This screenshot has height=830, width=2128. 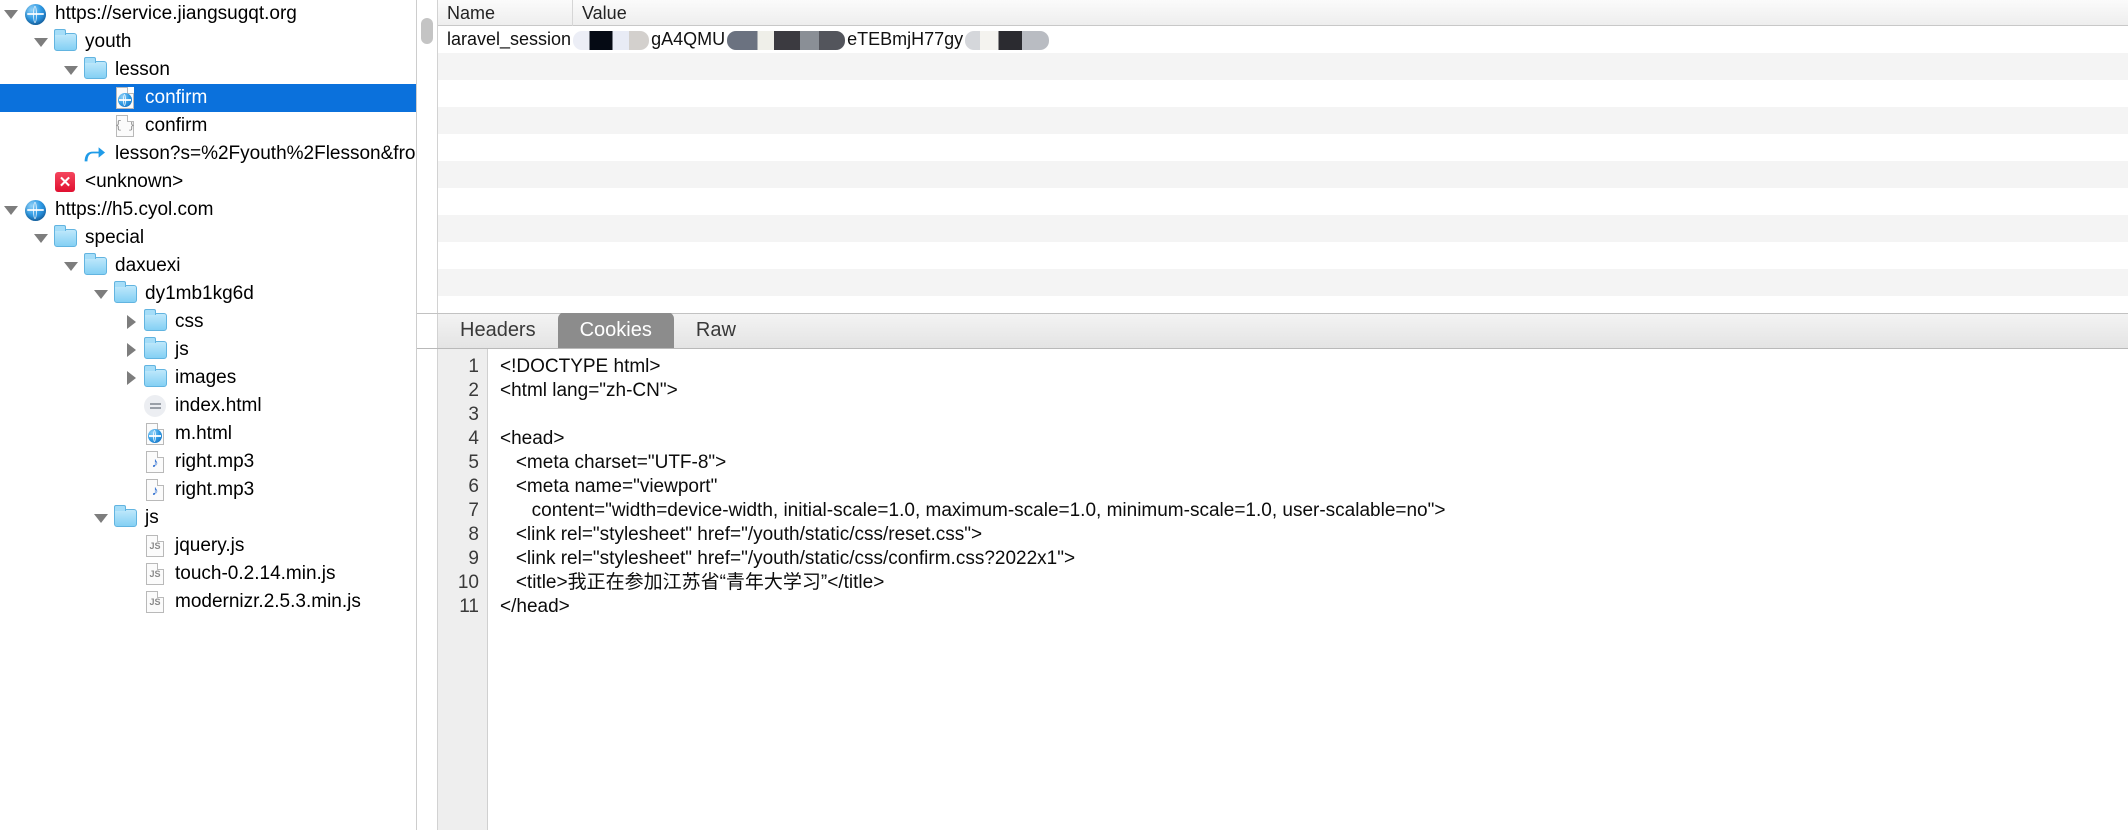 I want to click on tree-item-modernizr-2-5-3-min-js: JS modernizr.2.5.3.min.js, so click(x=208, y=602).